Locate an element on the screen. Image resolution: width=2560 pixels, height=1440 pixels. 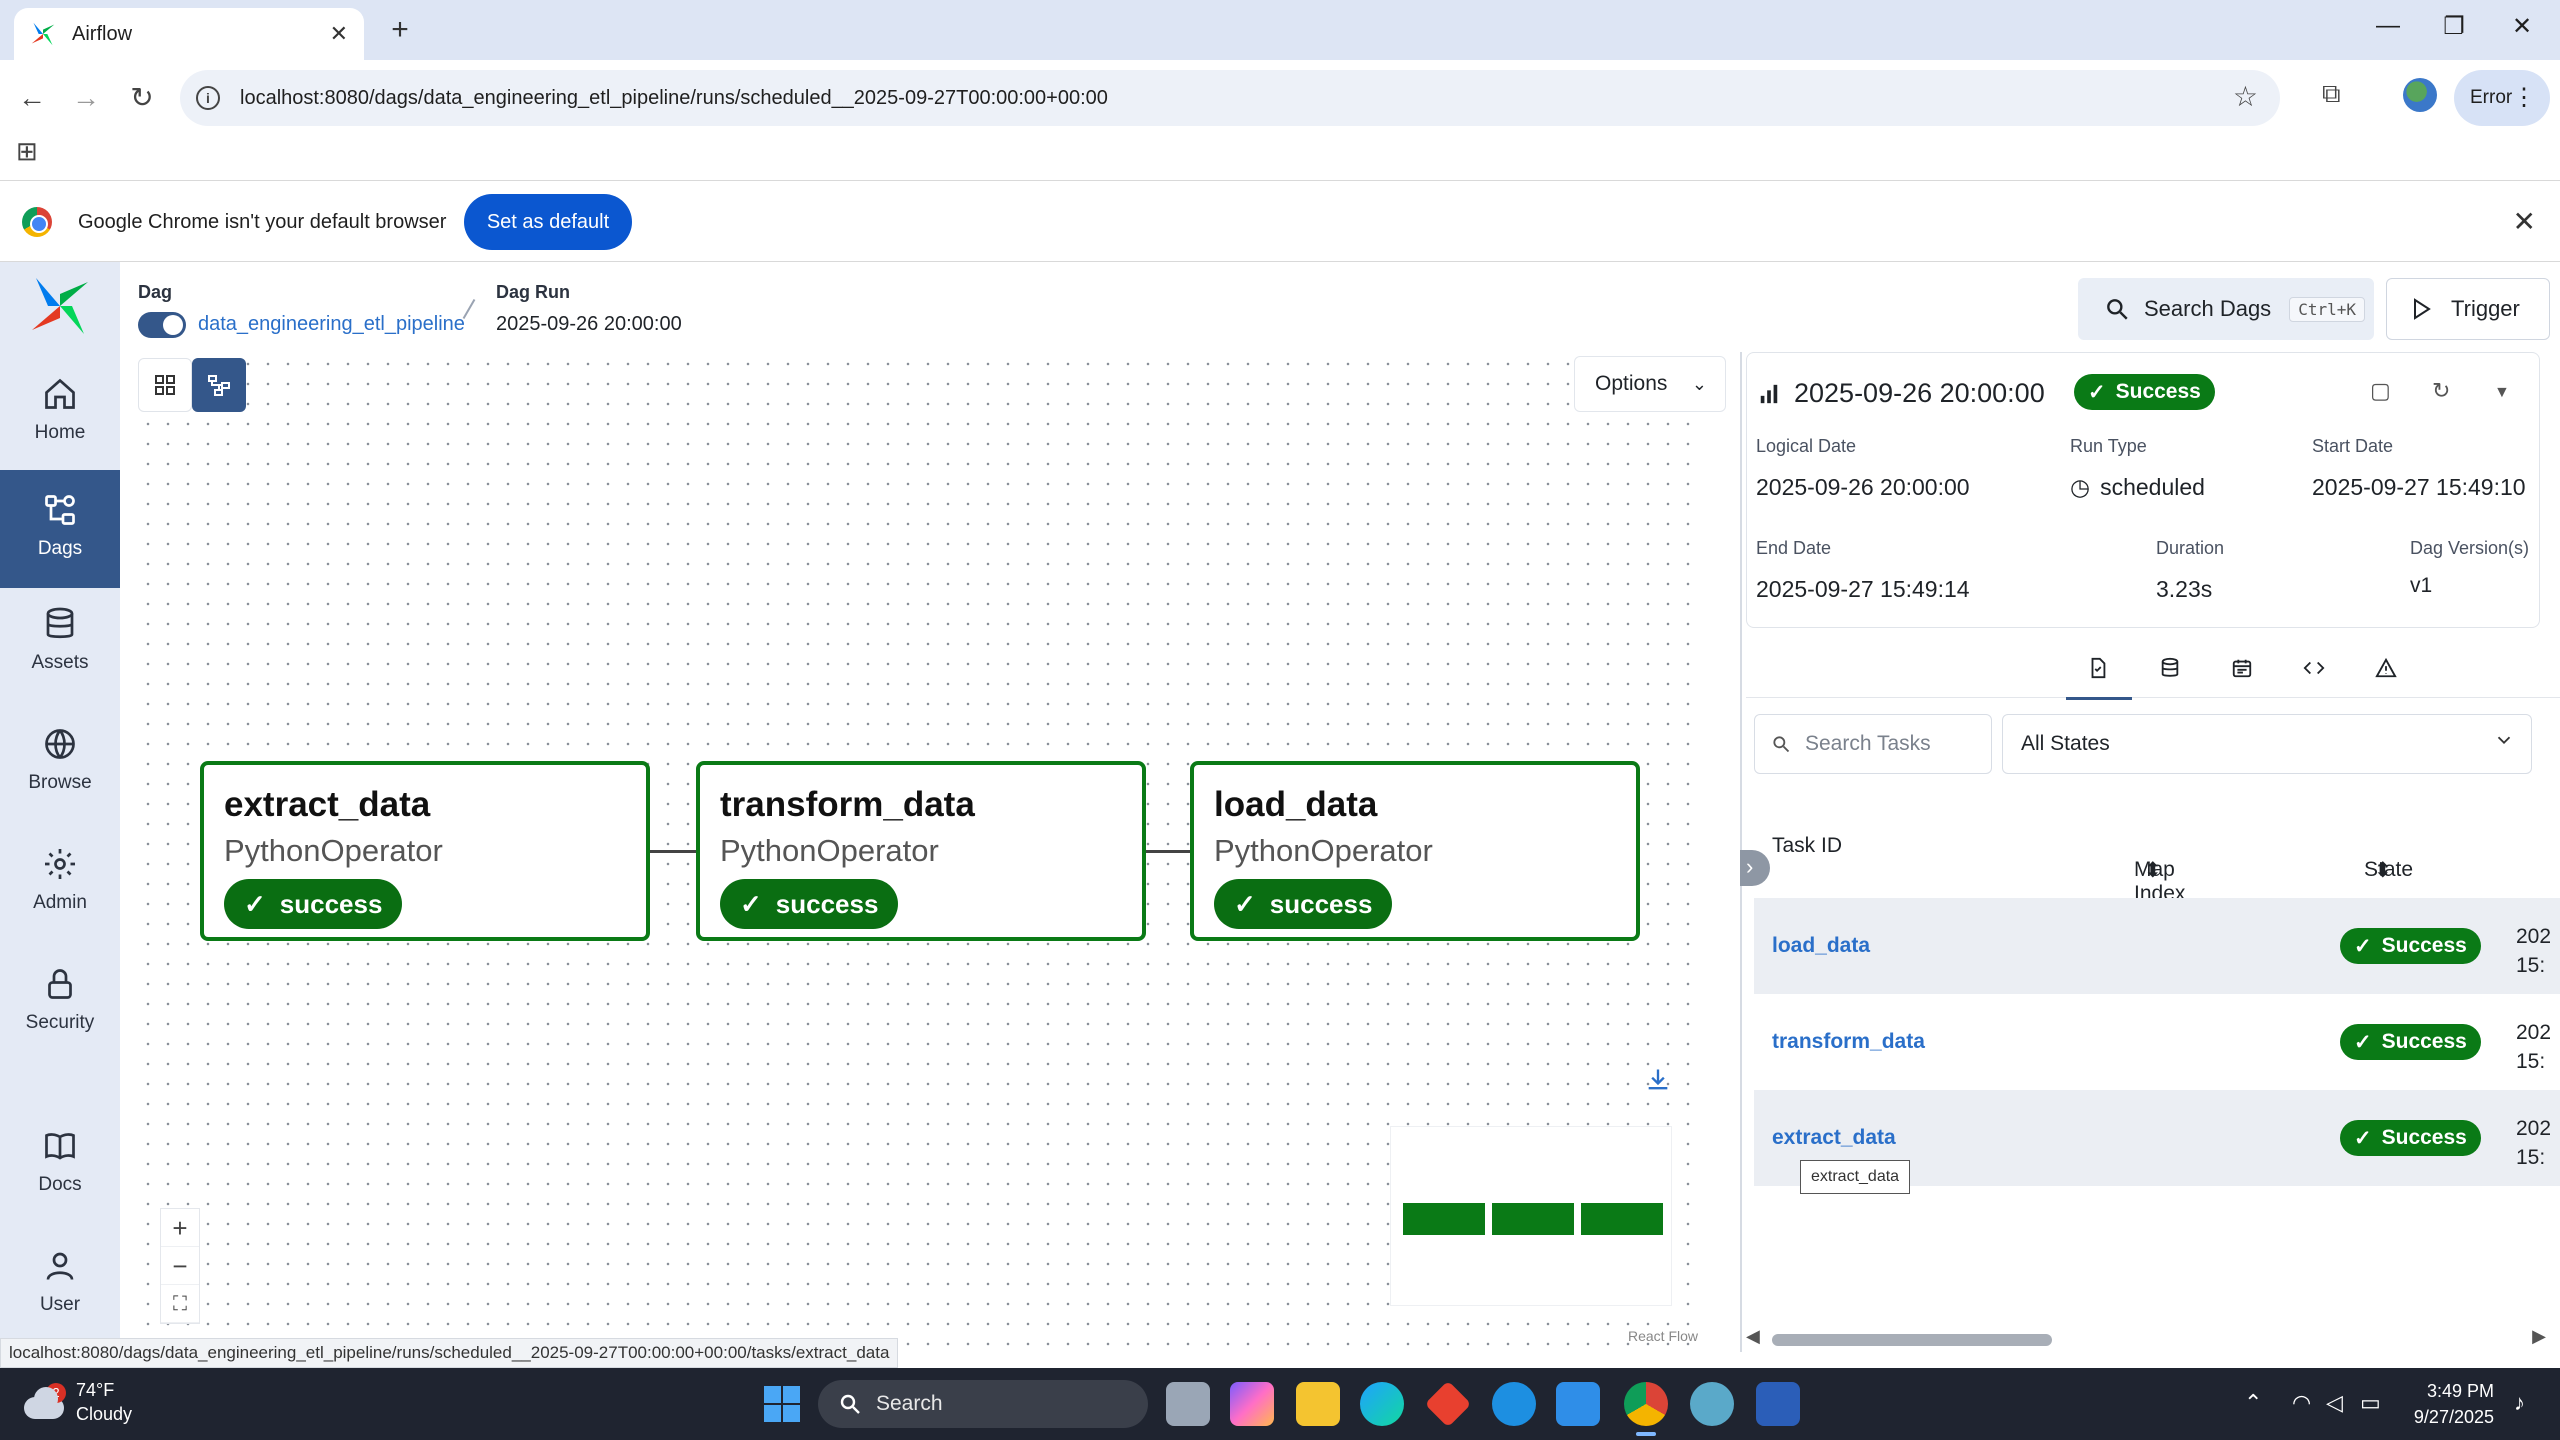
task-id-tooltip: extract_data is located at coordinates (1855, 1177).